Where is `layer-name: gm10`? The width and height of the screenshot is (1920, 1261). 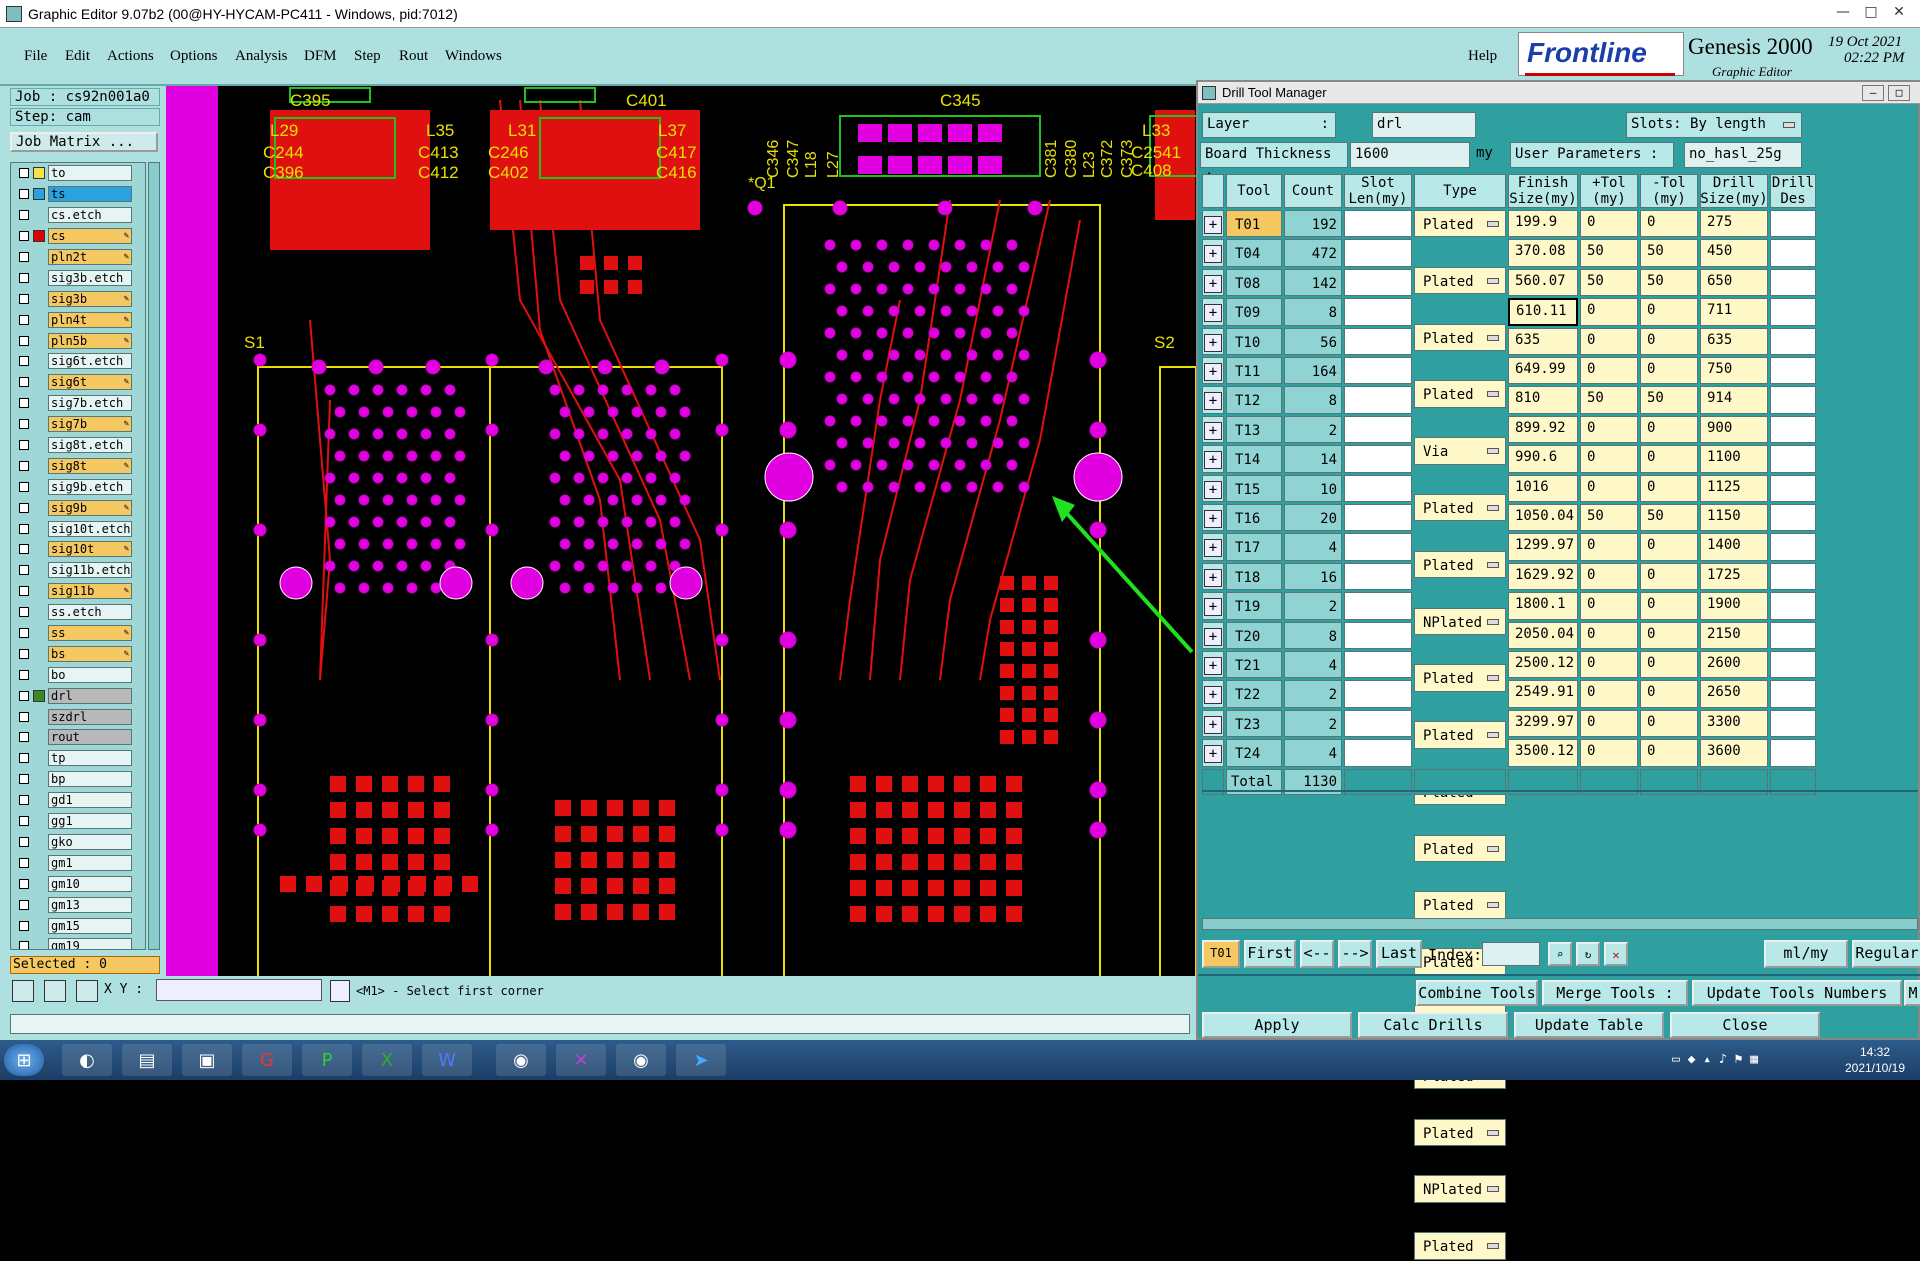 layer-name: gm10 is located at coordinates (90, 883).